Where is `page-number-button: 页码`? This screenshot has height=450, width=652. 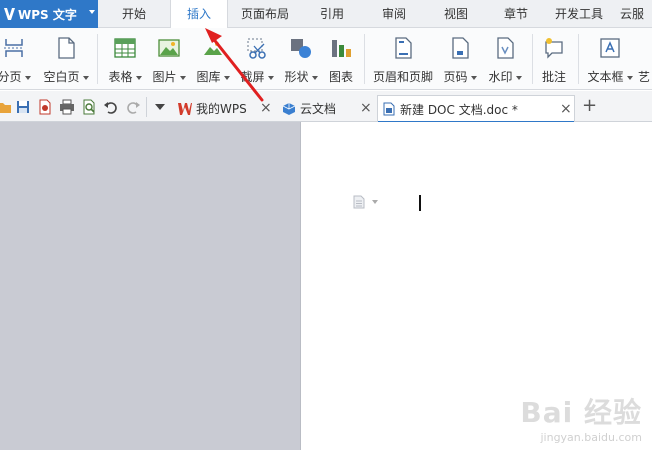
page-number-button: 页码 is located at coordinates (460, 60).